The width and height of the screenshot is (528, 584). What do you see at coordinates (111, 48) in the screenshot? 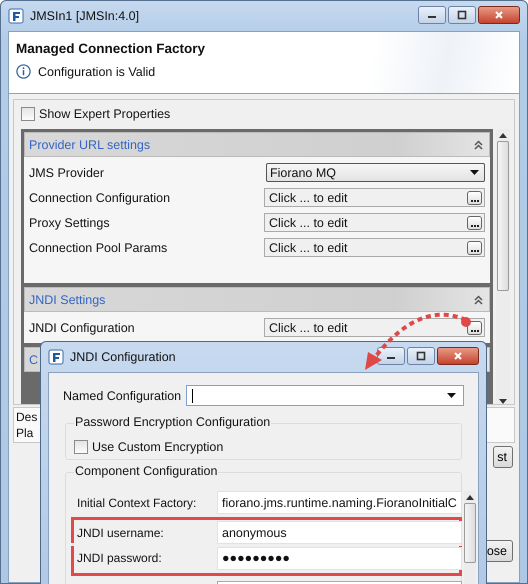
I see `page-title: Managed Connection Factory` at bounding box center [111, 48].